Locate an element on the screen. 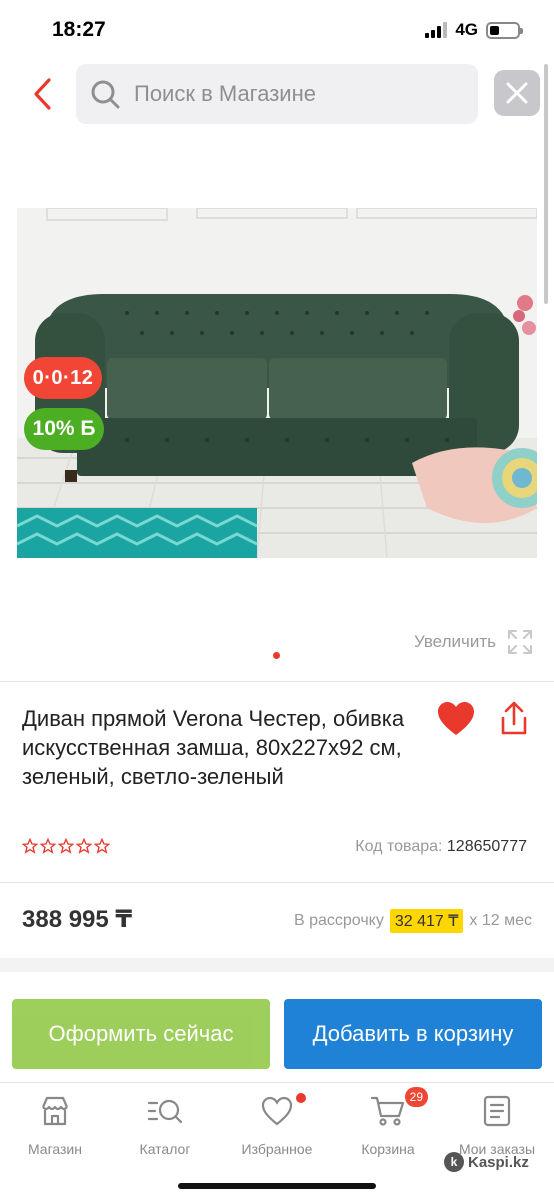 Image resolution: width=554 pixels, height=1200 pixels. watermark-text: Kaspi.kz is located at coordinates (498, 1162).